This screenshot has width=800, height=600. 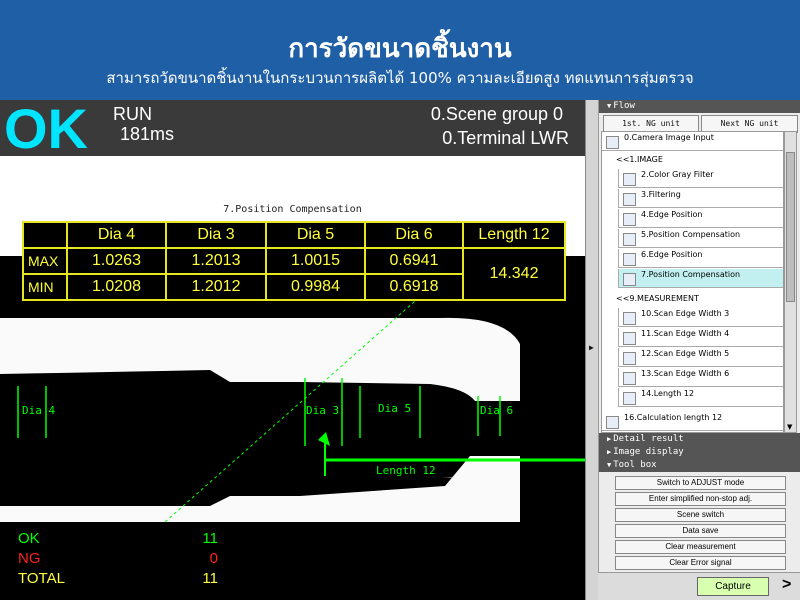 What do you see at coordinates (700, 515) in the screenshot?
I see `scene-switch-button: Scene switch` at bounding box center [700, 515].